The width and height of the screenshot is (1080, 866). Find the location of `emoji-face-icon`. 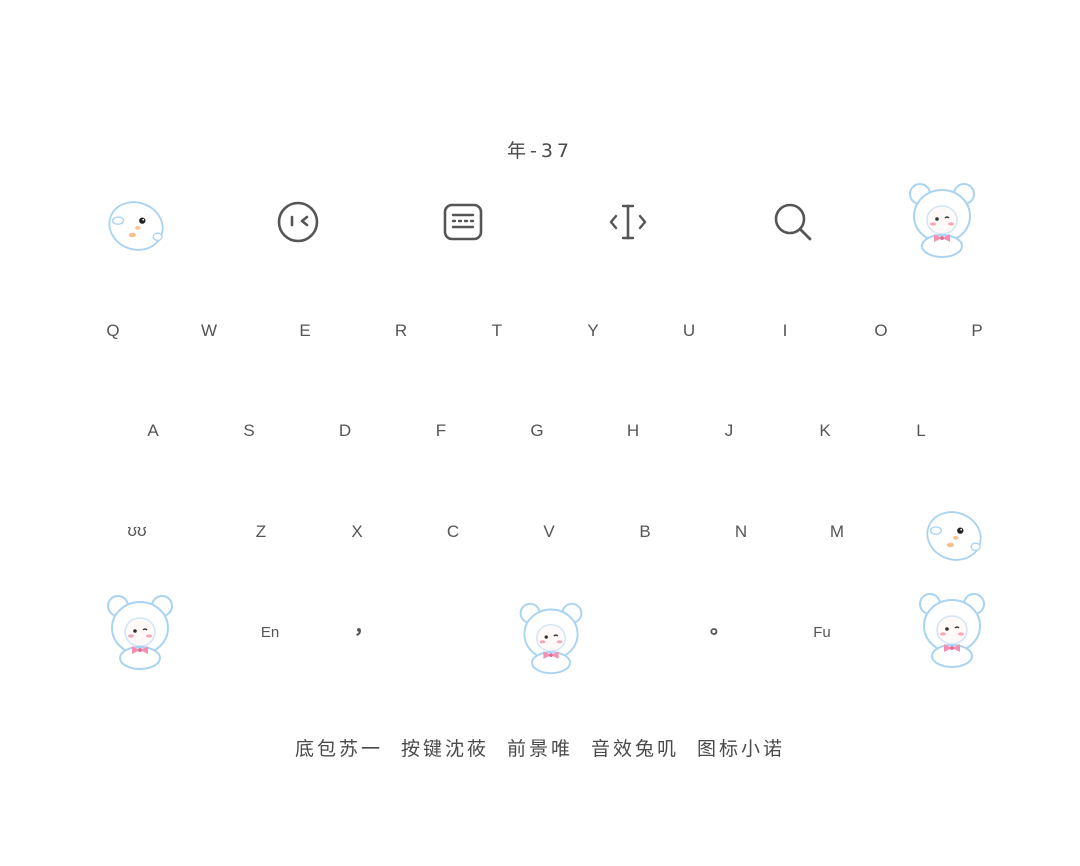

emoji-face-icon is located at coordinates (298, 222).